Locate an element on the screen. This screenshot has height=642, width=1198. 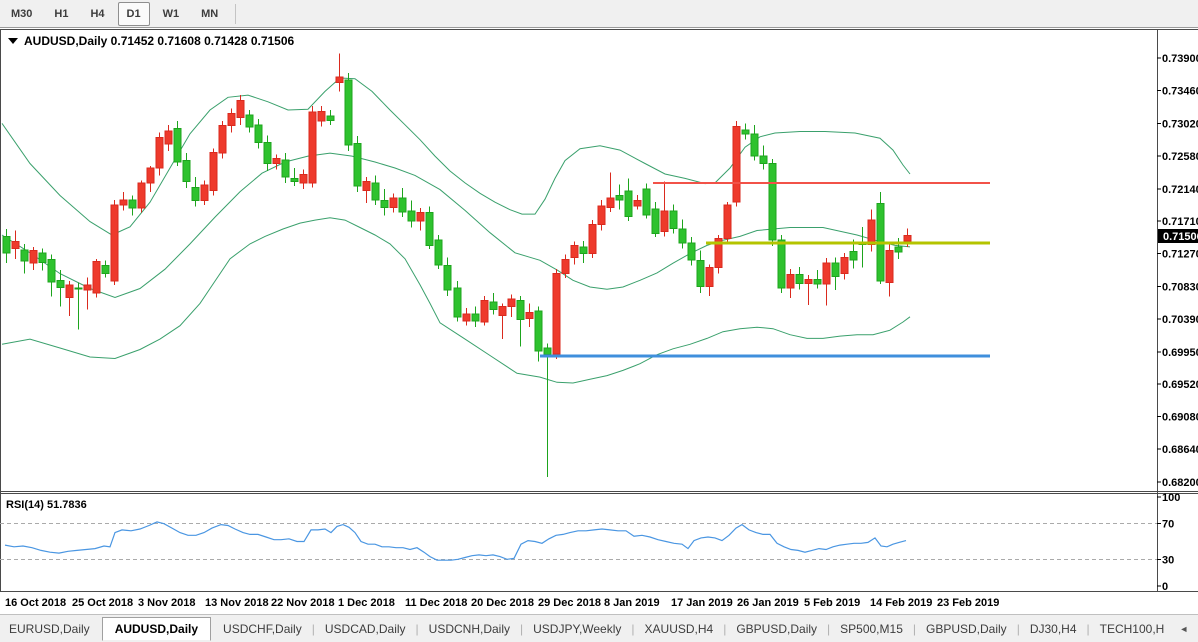
timeframe-button-mn: MN is located at coordinates (209, 14).